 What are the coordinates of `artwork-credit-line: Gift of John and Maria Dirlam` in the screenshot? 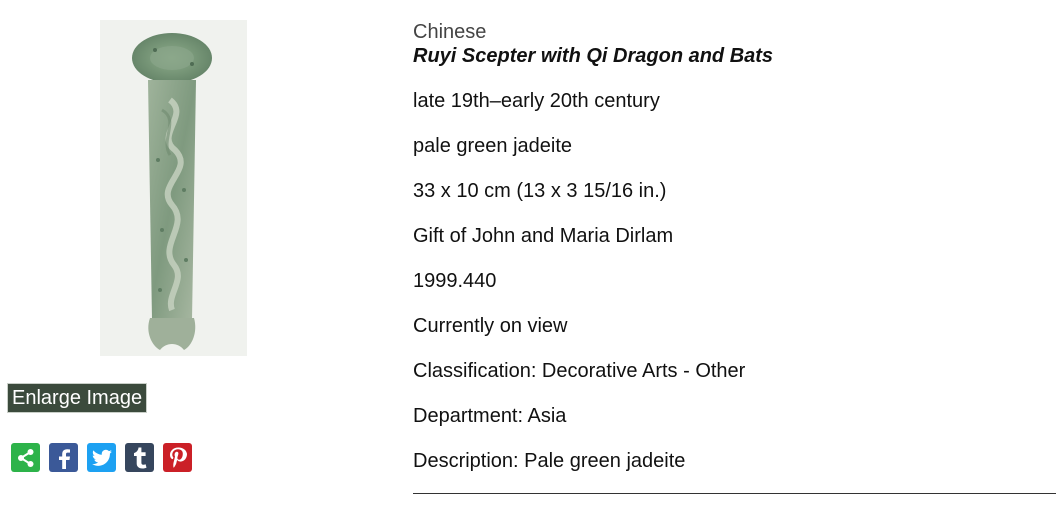 It's located at (543, 236).